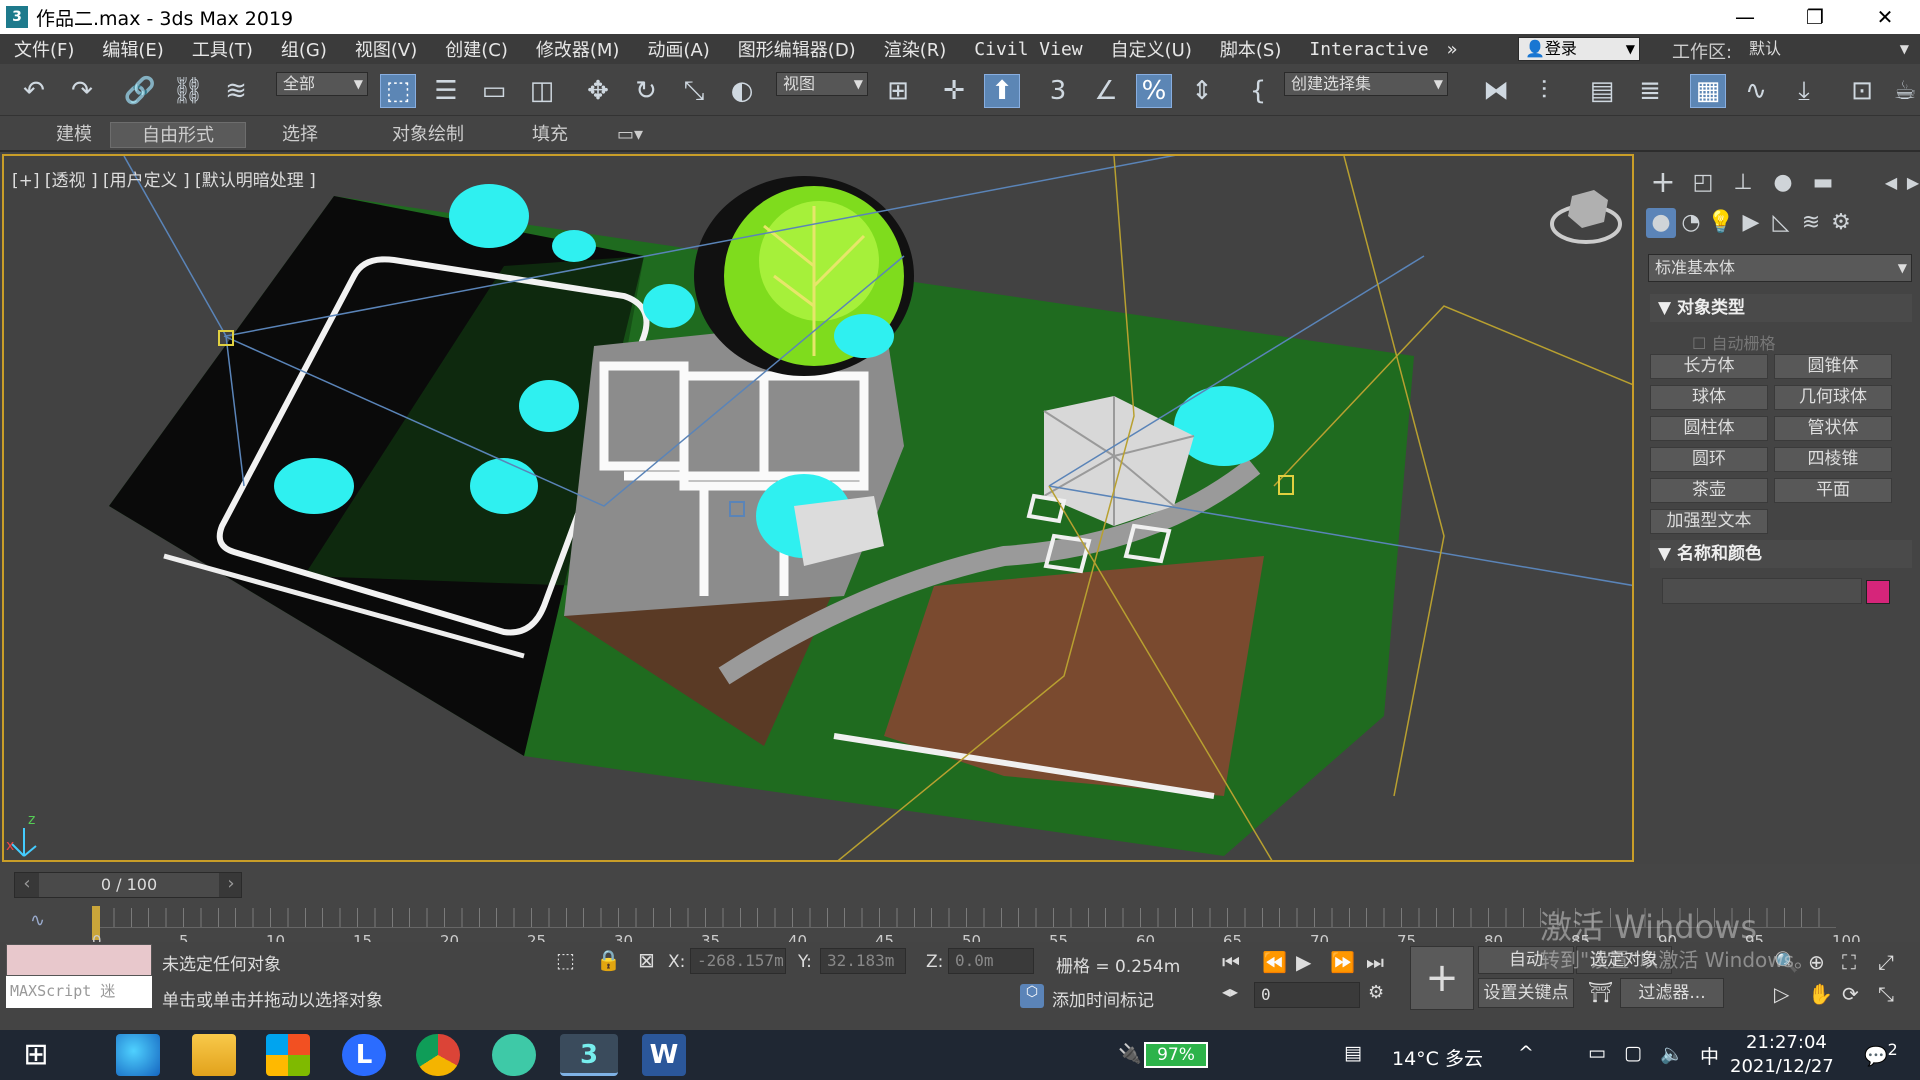 This screenshot has height=1080, width=1920. What do you see at coordinates (1833, 428) in the screenshot?
I see `tube-button: 管状体` at bounding box center [1833, 428].